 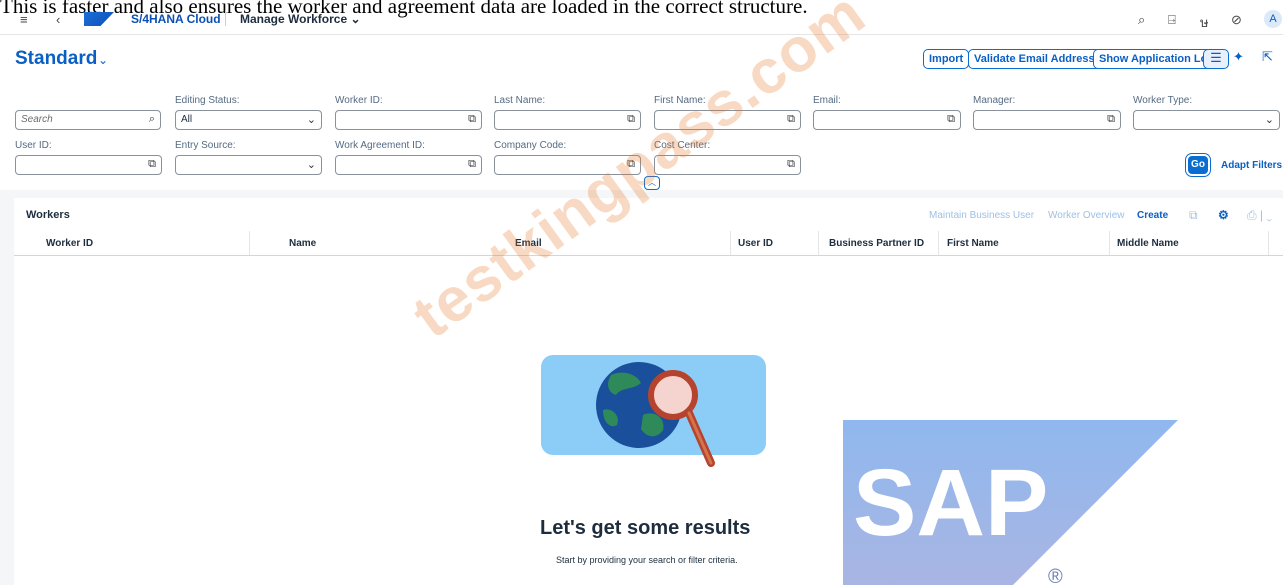 I want to click on company-code-label: Company Code:, so click(x=530, y=145).